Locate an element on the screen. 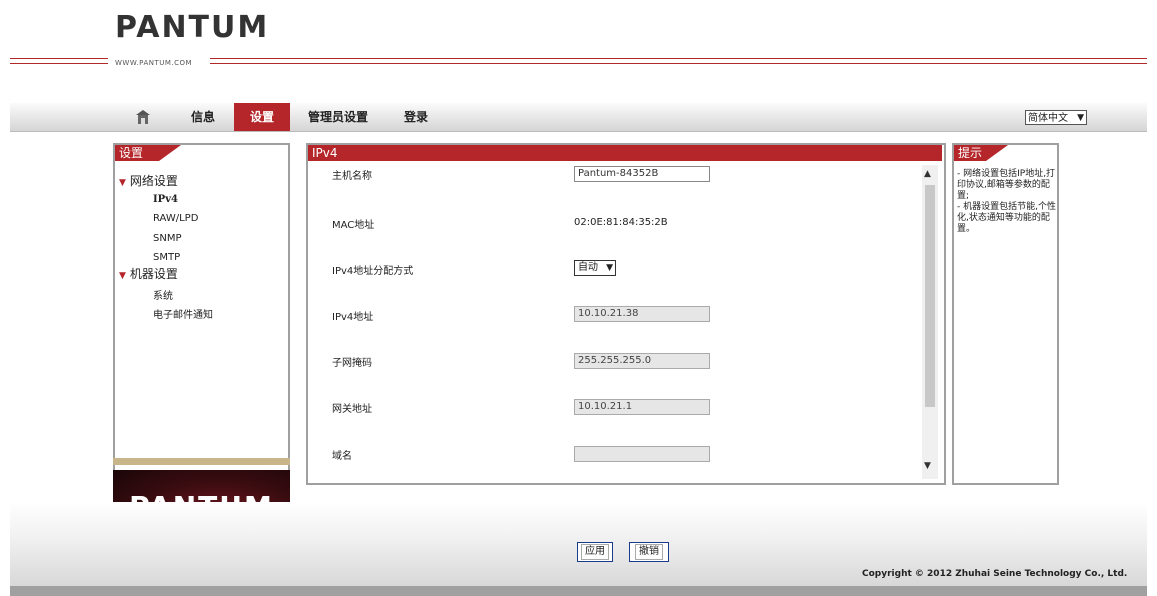 This screenshot has height=596, width=1157. tree-group-network: ▼ 网络设置 is located at coordinates (148, 180).